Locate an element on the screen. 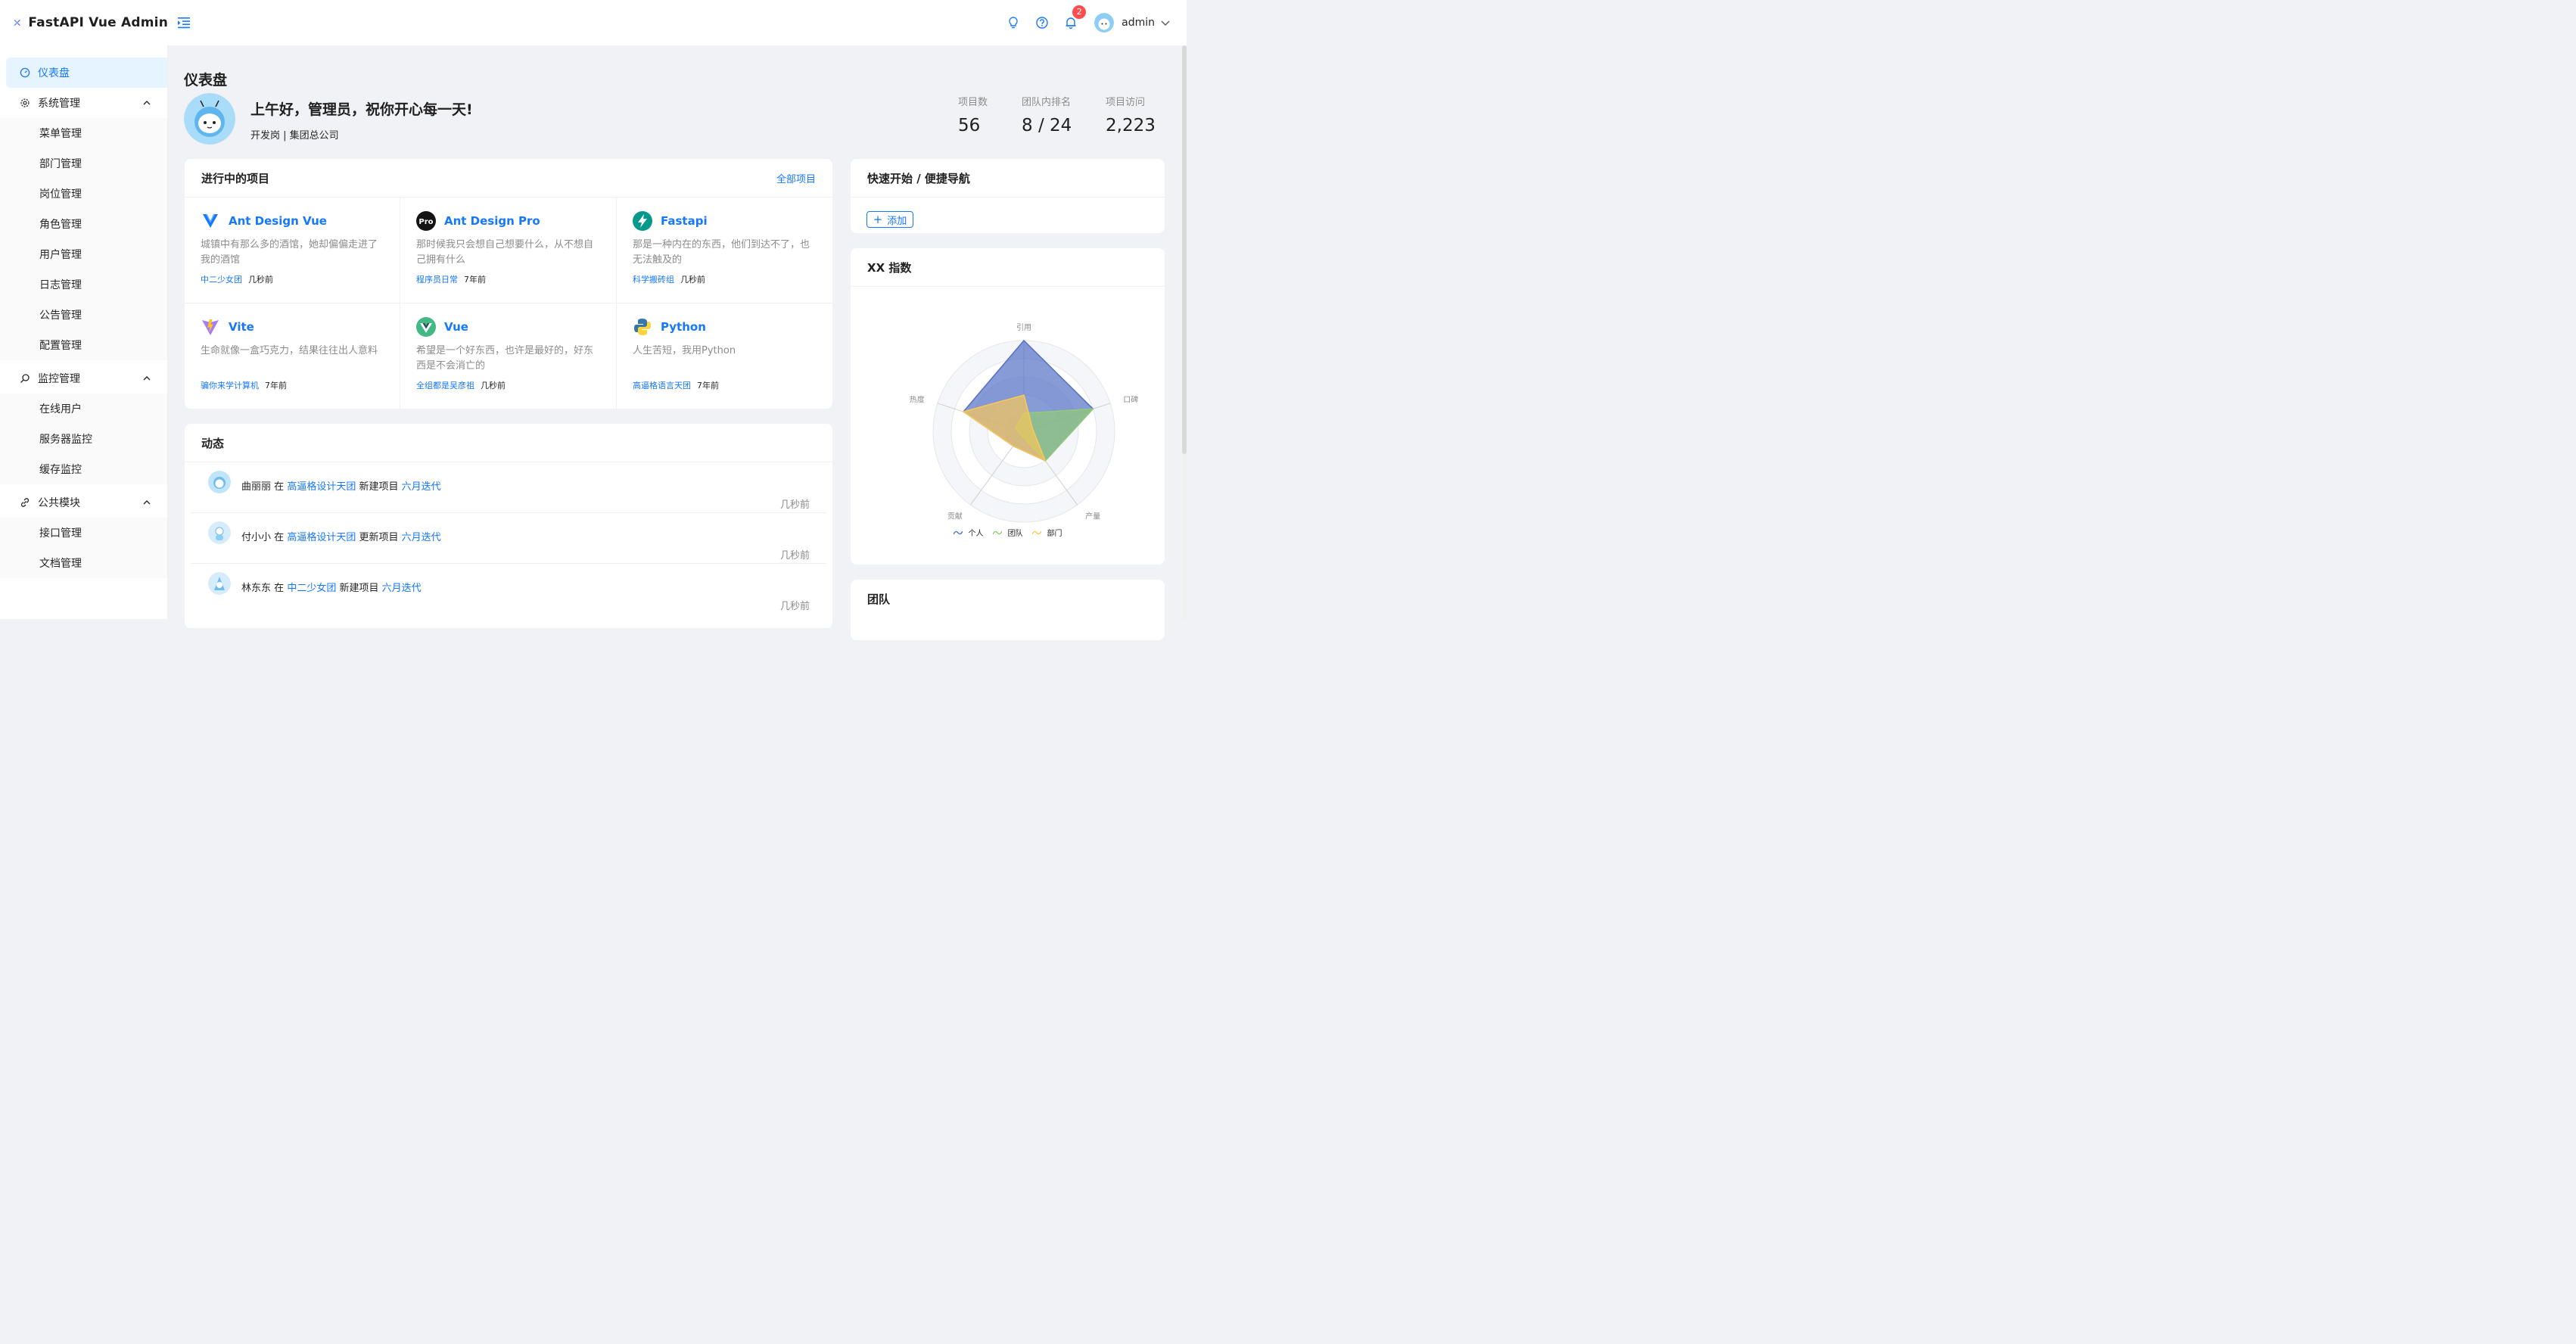  pro-icon: Pro is located at coordinates (426, 221).